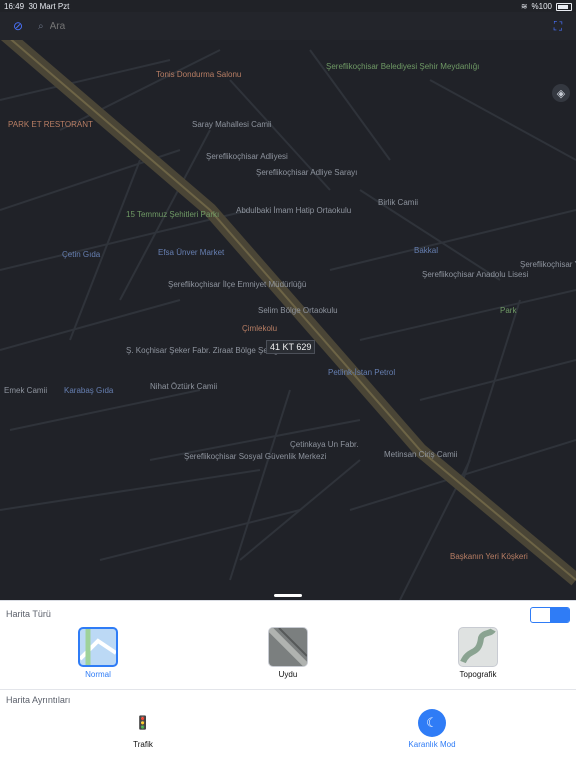 The height and width of the screenshot is (769, 576). What do you see at coordinates (432, 744) in the screenshot?
I see `detail-label: Karanlık Mod` at bounding box center [432, 744].